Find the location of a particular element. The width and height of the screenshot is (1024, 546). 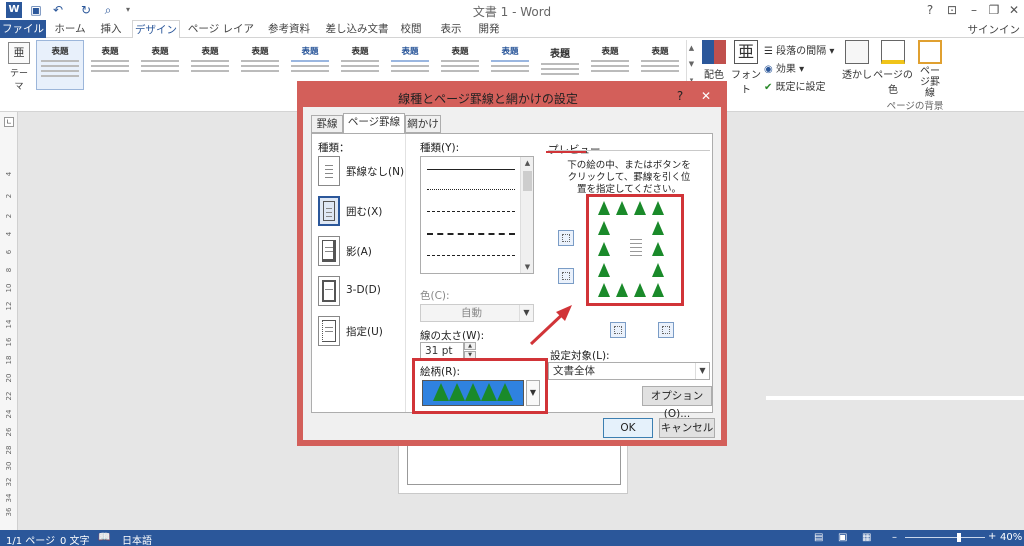

color-dropdown: 自動 ▼ is located at coordinates (477, 313).